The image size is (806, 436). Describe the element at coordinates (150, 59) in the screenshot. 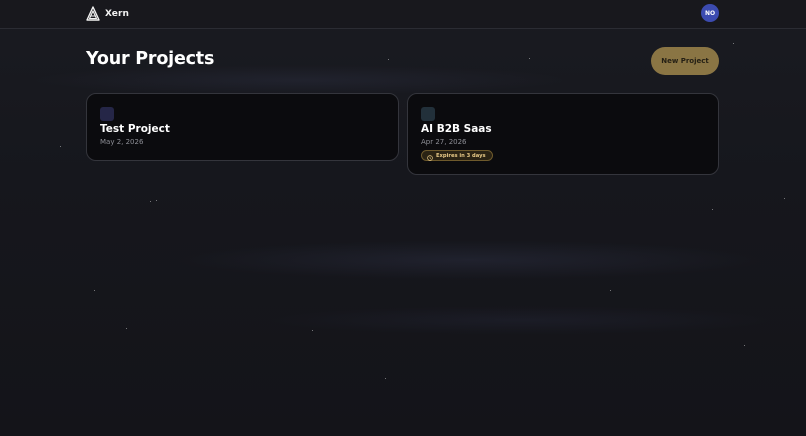

I see `page-title: Your Projects` at that location.